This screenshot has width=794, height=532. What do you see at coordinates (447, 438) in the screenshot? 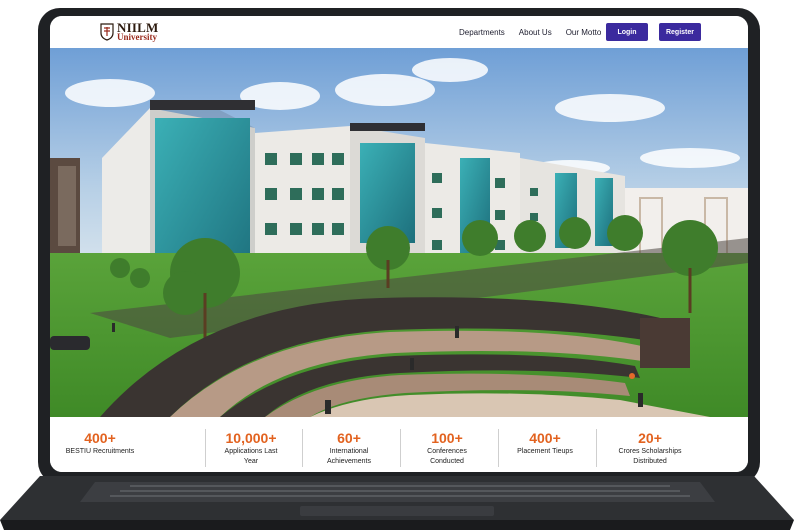
I see `stat-value: 100+` at bounding box center [447, 438].